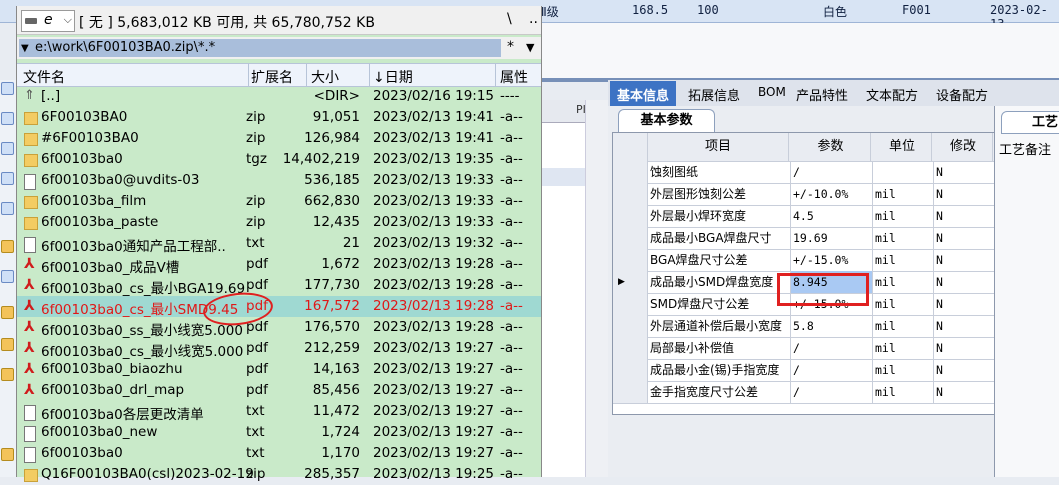  What do you see at coordinates (719, 172) in the screenshot?
I see `param-item: 蚀刻图纸` at bounding box center [719, 172].